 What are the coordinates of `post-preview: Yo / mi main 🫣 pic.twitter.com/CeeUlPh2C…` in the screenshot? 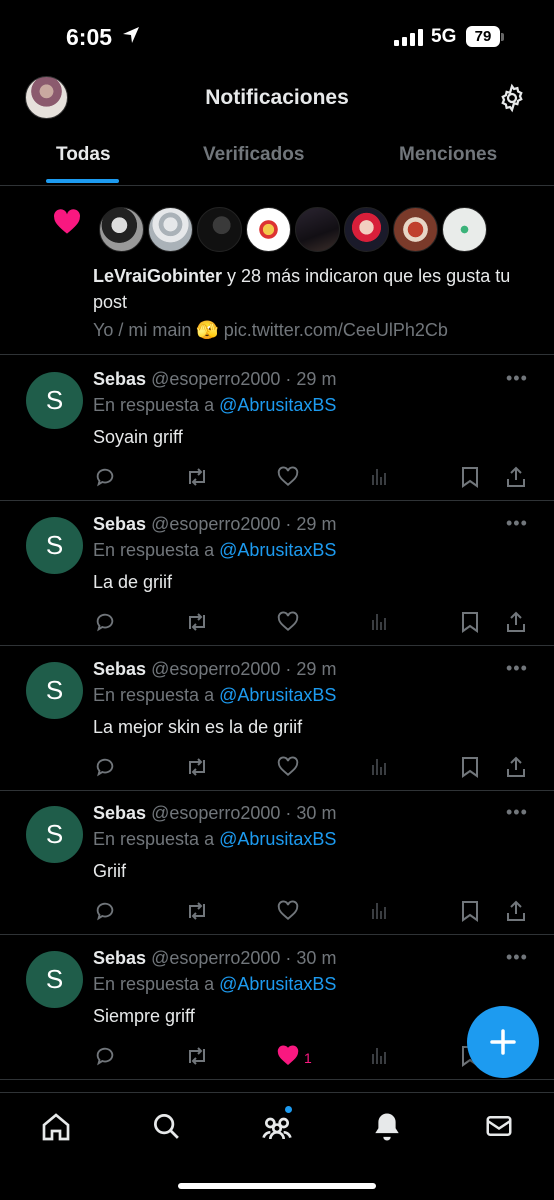 It's located at (270, 330).